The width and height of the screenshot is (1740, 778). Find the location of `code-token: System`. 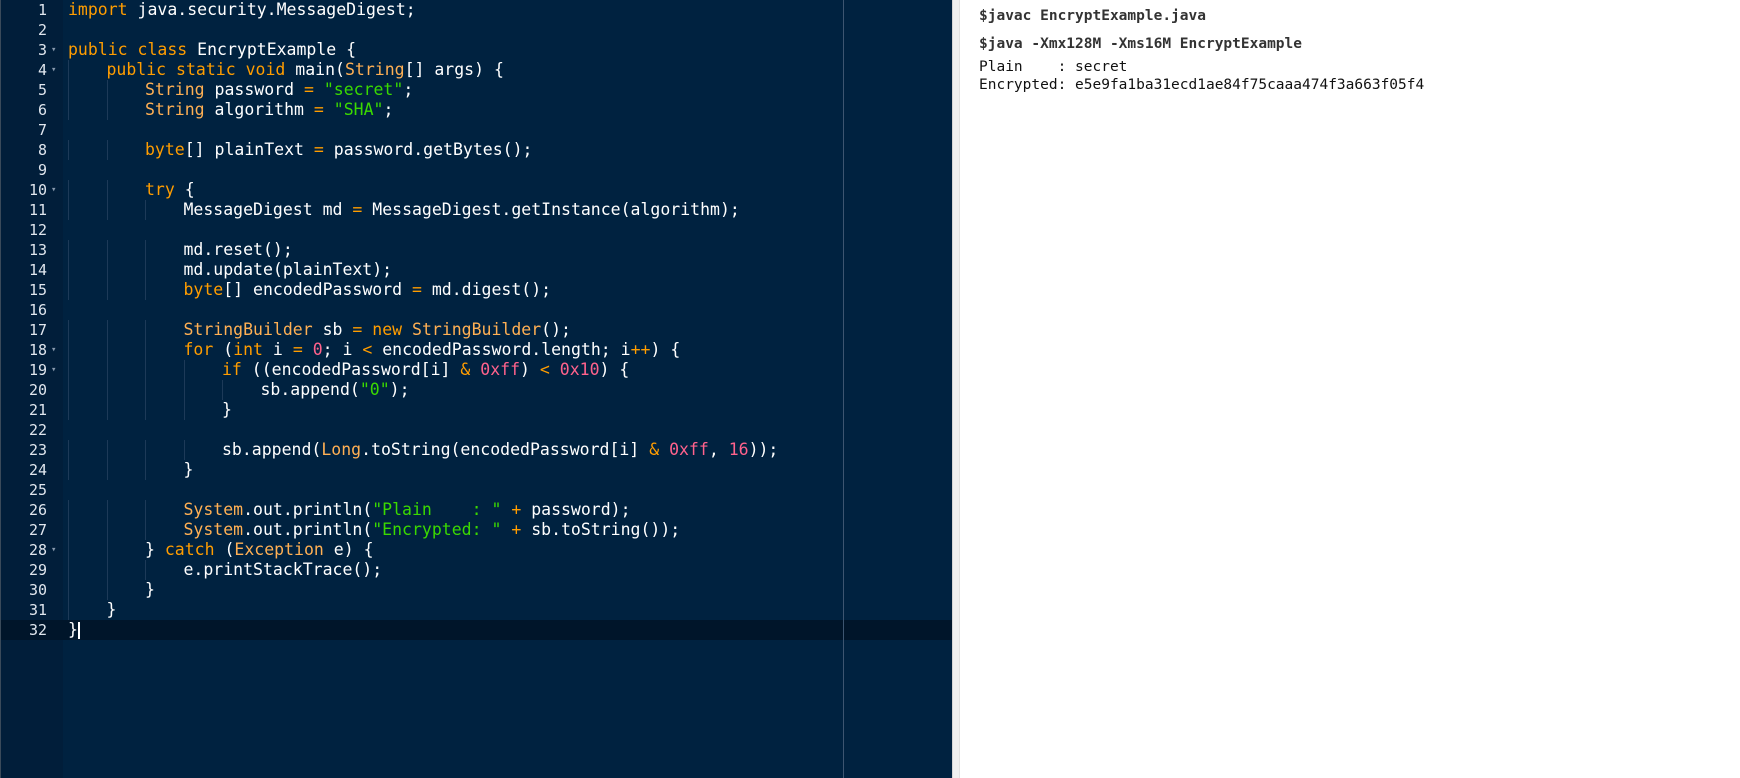

code-token: System is located at coordinates (213, 529).